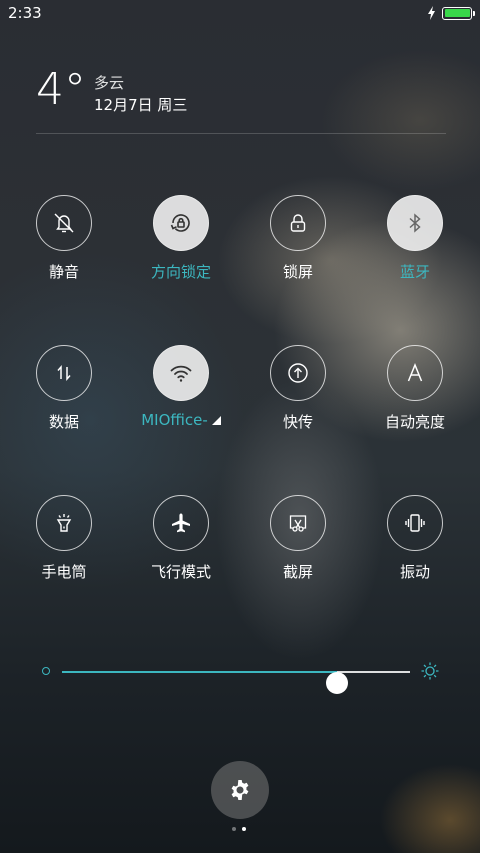 Image resolution: width=480 pixels, height=853 pixels. What do you see at coordinates (141, 105) in the screenshot?
I see `weather-date: 12月7日 周三` at bounding box center [141, 105].